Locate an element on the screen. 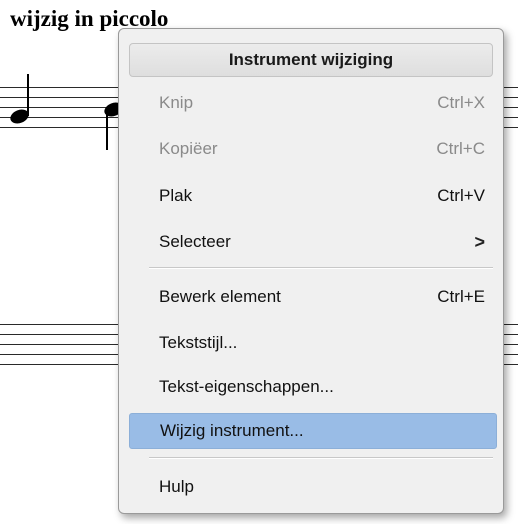  menu-item-shortcut: Ctrl+E is located at coordinates (461, 296).